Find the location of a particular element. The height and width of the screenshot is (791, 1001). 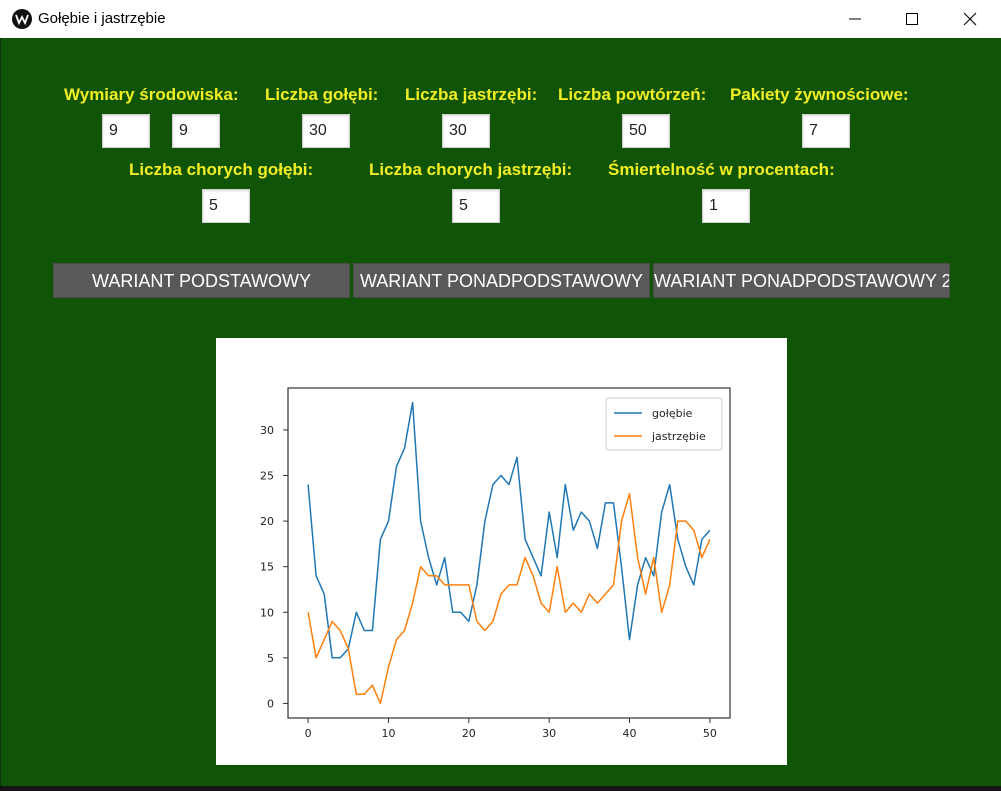

label-sick-hawks: Liczba chorych jastrzębi: is located at coordinates (471, 169).